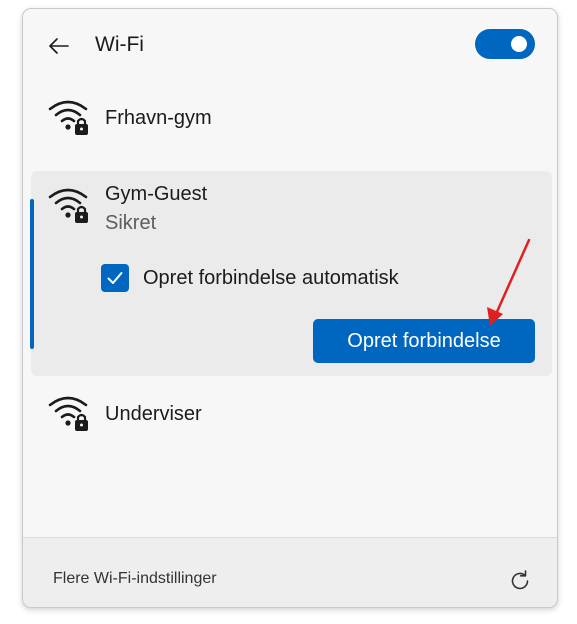  I want to click on network-name: Gym-Guest, so click(156, 194).